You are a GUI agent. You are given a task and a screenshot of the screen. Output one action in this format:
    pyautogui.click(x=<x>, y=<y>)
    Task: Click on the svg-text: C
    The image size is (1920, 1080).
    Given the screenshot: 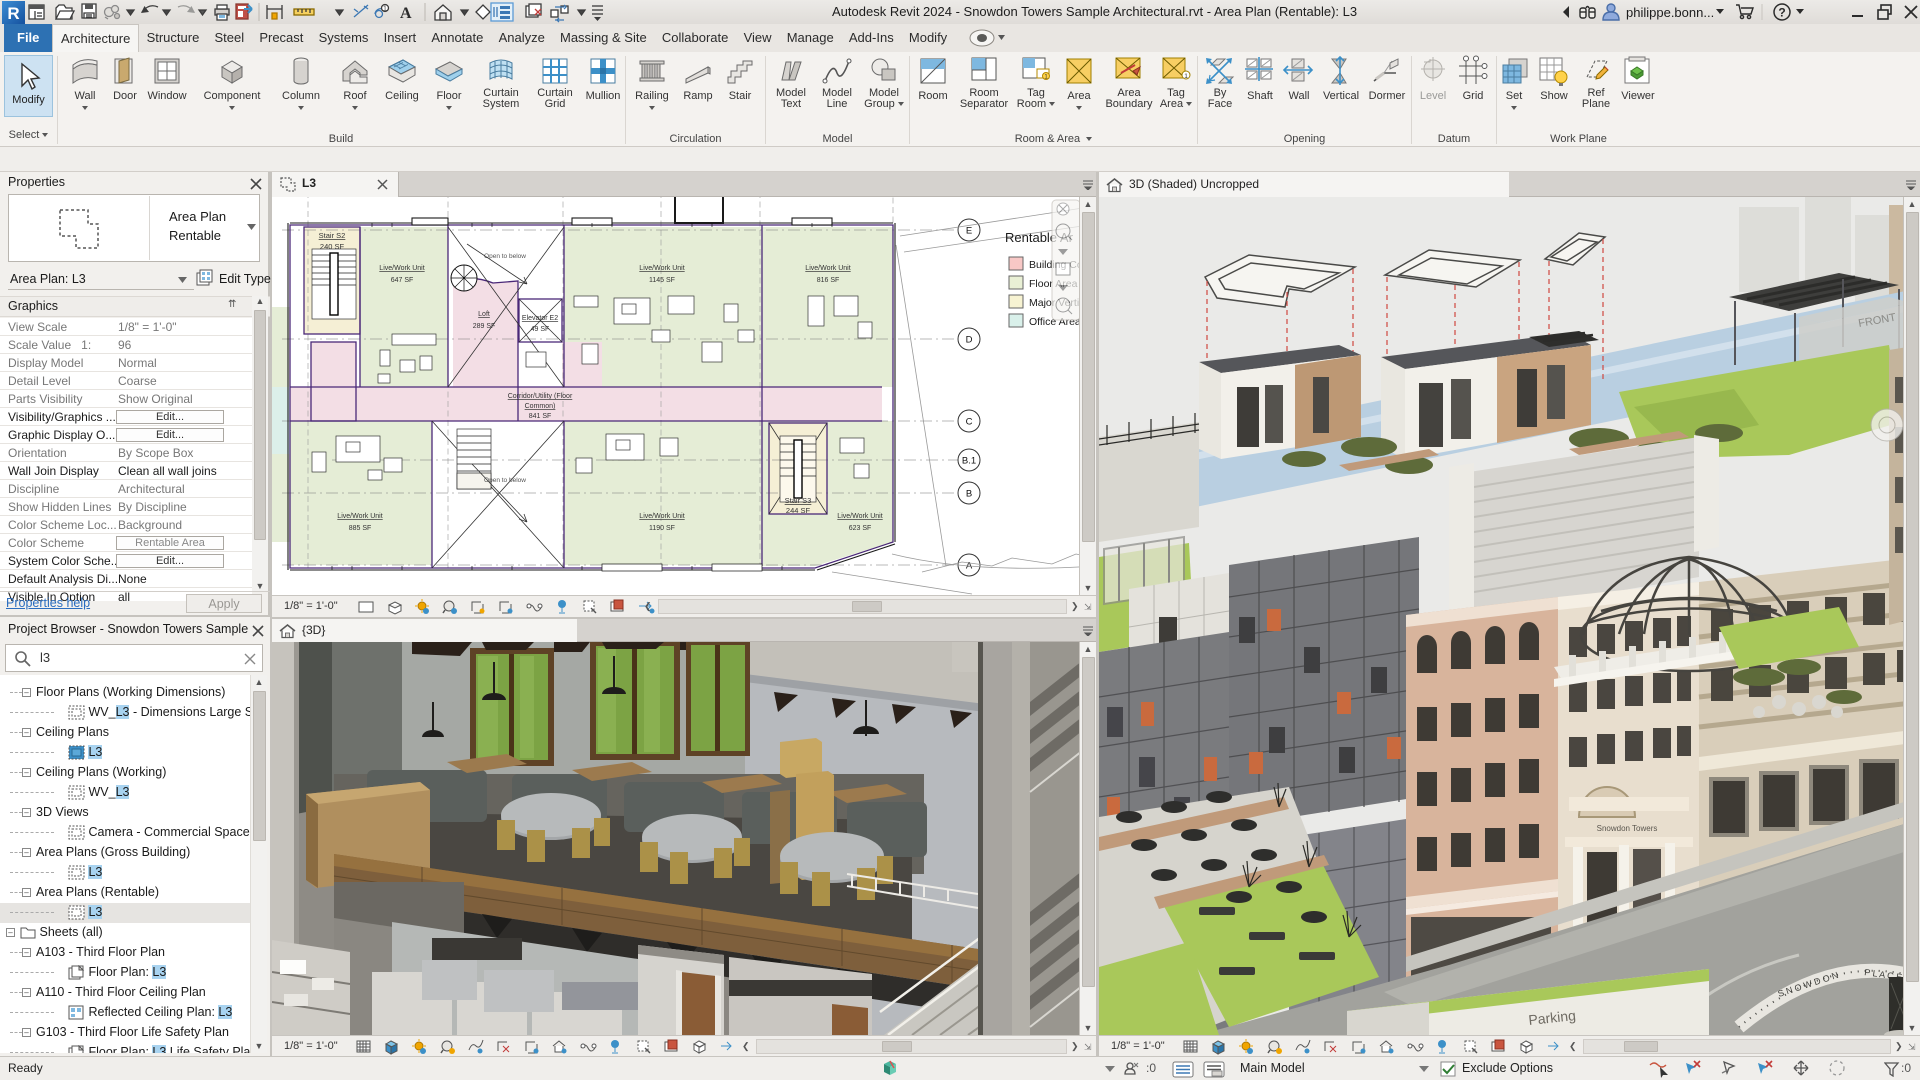 What is the action you would take?
    pyautogui.click(x=969, y=422)
    